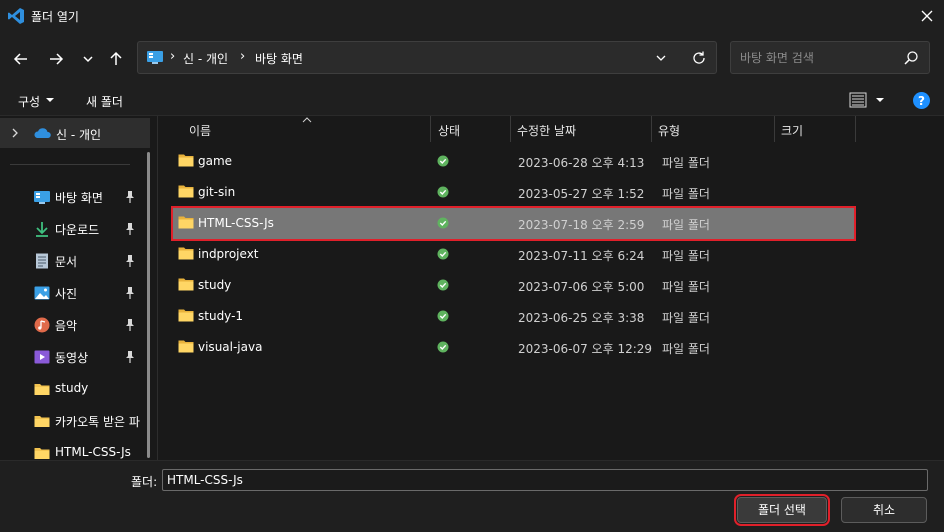 The width and height of the screenshot is (944, 532). I want to click on column-header-date: 수정한 날짜, so click(581, 129).